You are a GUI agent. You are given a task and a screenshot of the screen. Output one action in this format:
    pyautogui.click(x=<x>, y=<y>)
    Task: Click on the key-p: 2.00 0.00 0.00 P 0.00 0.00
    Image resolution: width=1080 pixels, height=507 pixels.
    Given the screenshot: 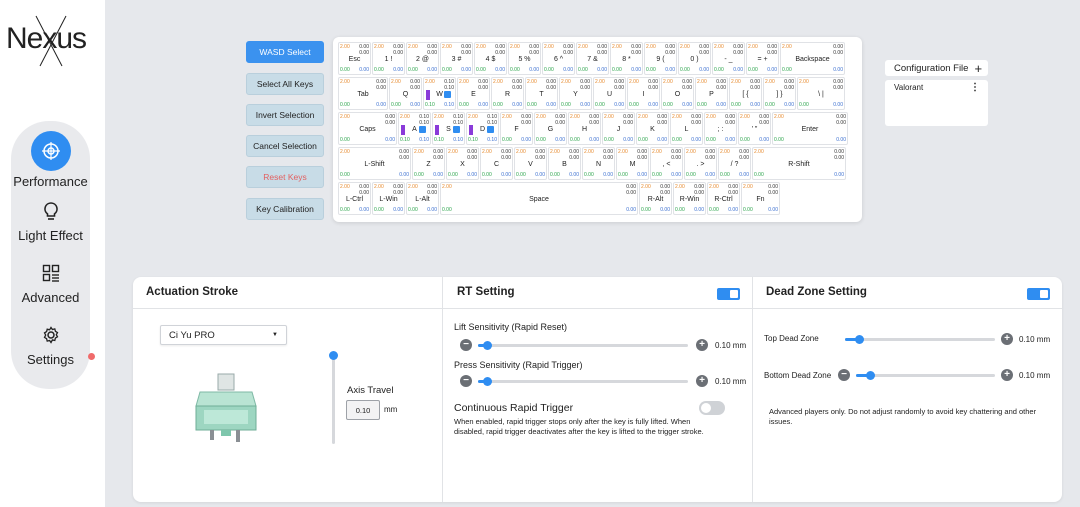 What is the action you would take?
    pyautogui.click(x=711, y=93)
    